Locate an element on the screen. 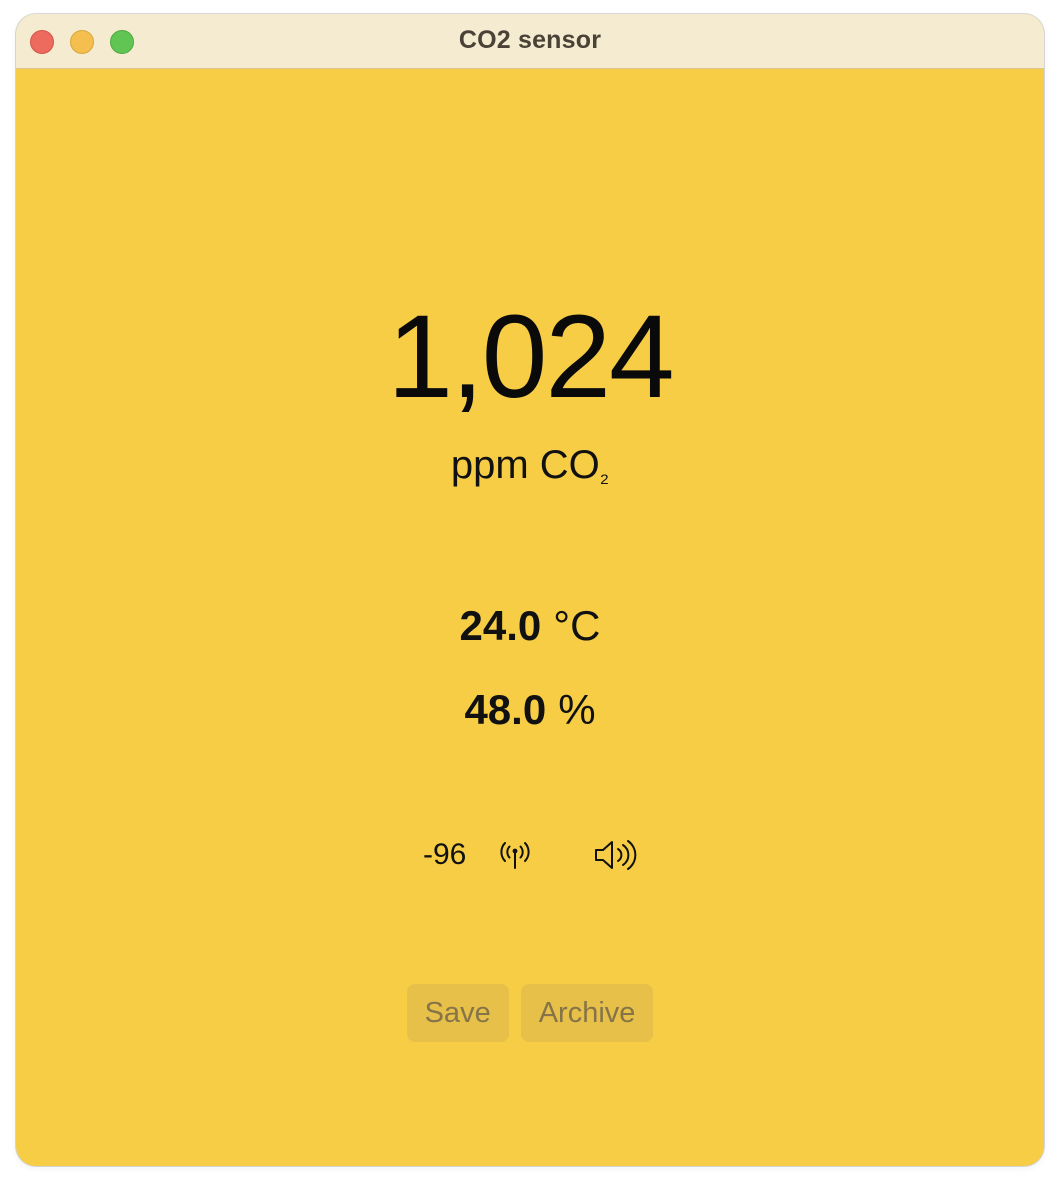 Image resolution: width=1060 pixels, height=1180 pixels. humidity-reading: 48.0% is located at coordinates (530, 710).